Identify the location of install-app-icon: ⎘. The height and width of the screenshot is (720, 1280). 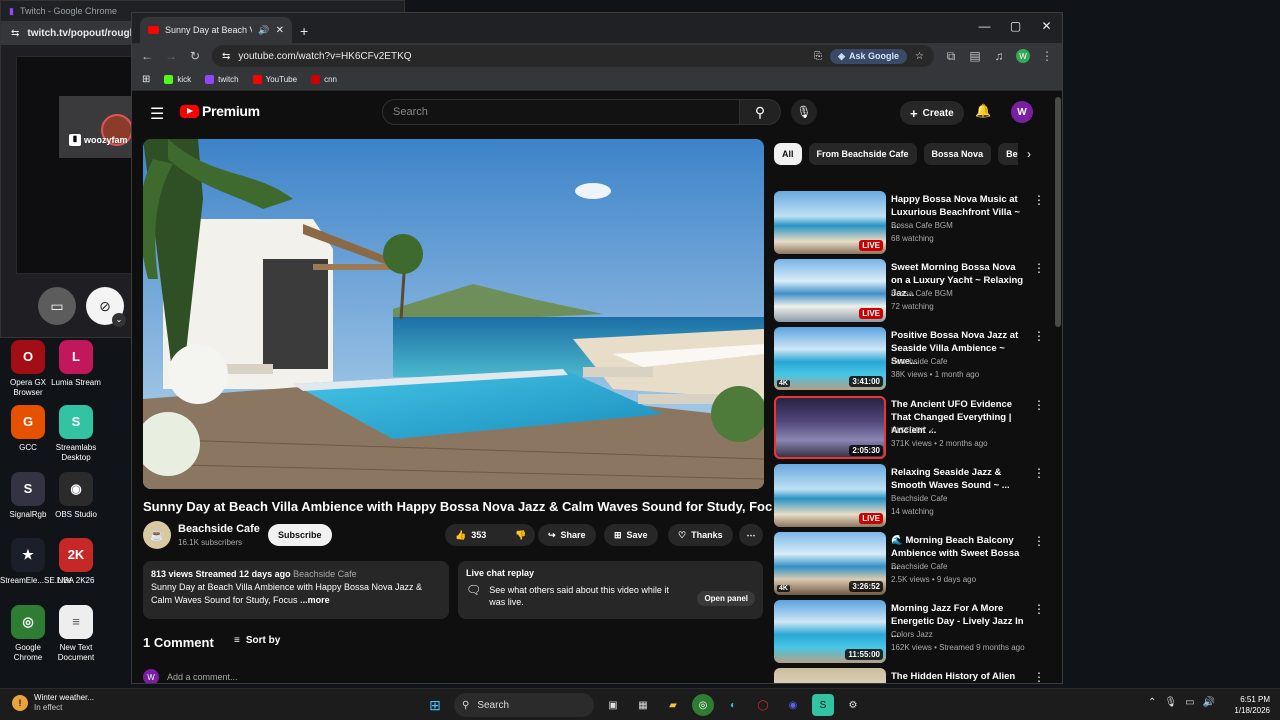
(818, 56).